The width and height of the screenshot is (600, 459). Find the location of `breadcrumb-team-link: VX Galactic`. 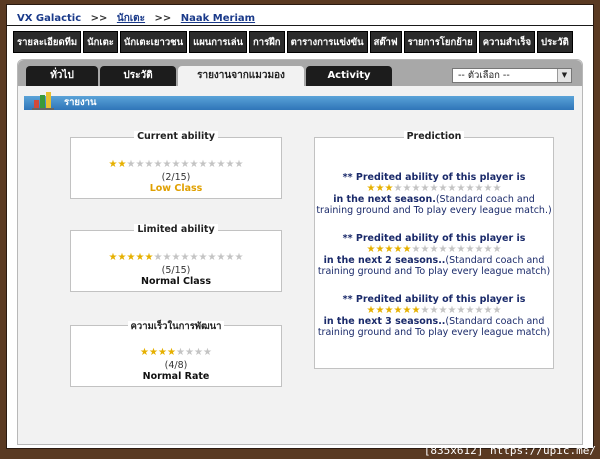

breadcrumb-team-link: VX Galactic is located at coordinates (49, 18).